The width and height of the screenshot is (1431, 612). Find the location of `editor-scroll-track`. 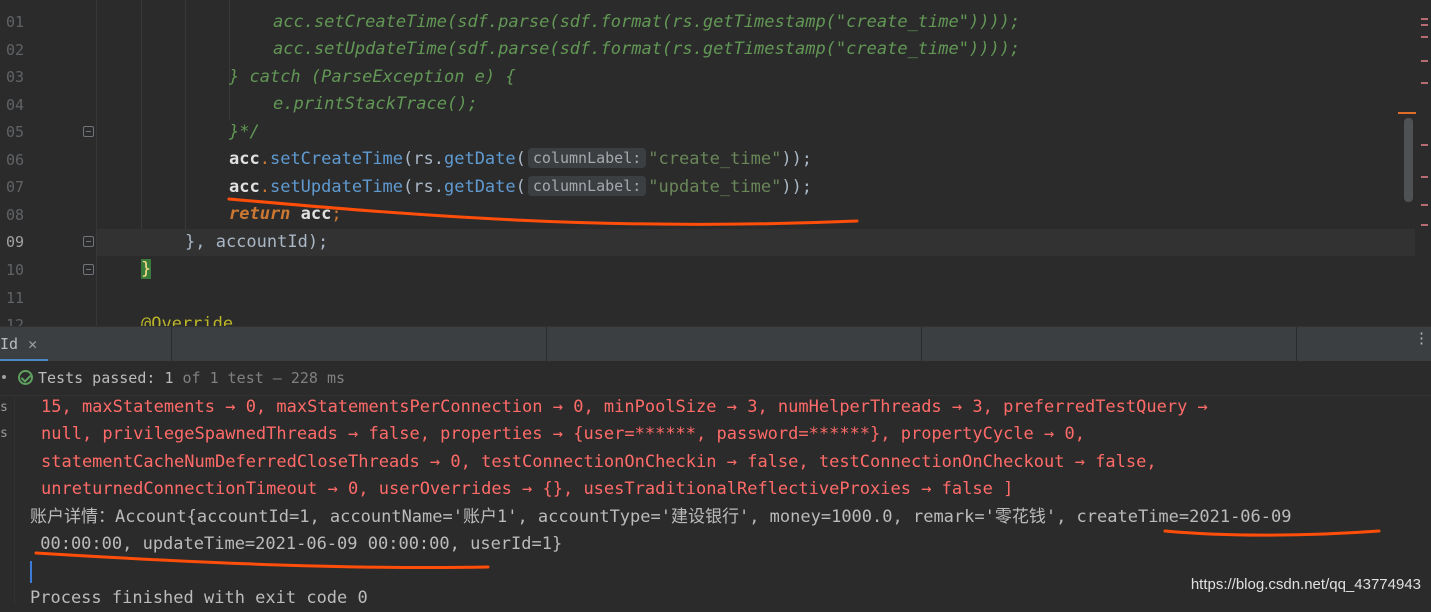

editor-scroll-track is located at coordinates (1423, 163).